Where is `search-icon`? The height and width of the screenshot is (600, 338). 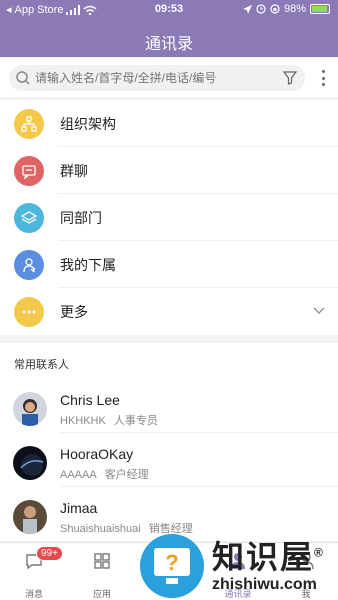
search-icon is located at coordinates (23, 78).